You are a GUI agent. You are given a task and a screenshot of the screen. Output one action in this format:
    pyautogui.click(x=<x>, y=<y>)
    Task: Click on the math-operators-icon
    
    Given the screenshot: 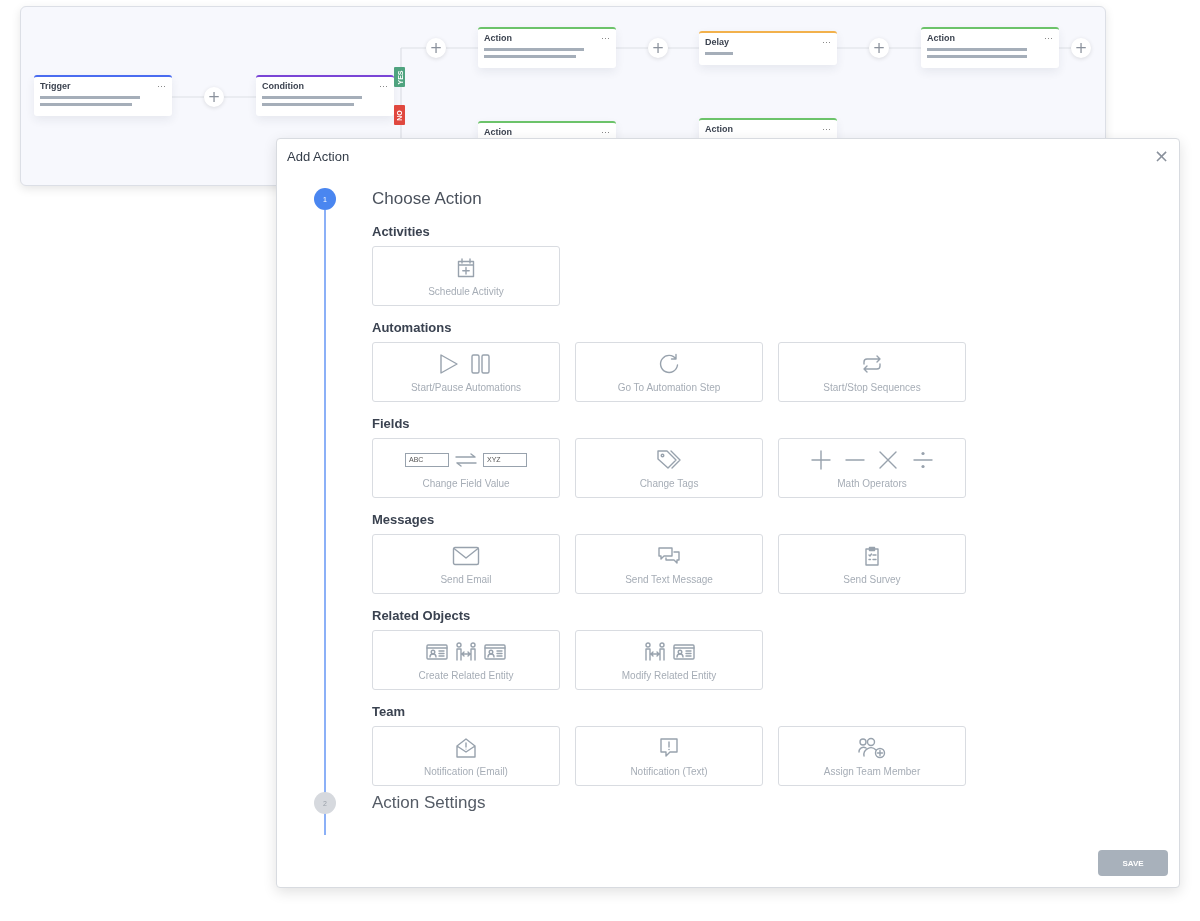 What is the action you would take?
    pyautogui.click(x=872, y=459)
    